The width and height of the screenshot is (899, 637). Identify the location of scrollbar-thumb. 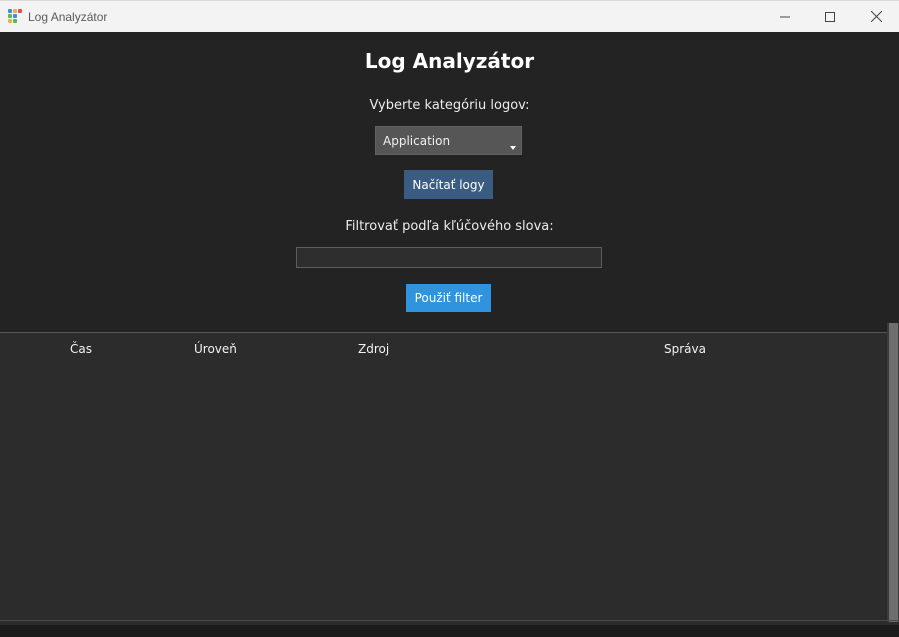
(893, 472).